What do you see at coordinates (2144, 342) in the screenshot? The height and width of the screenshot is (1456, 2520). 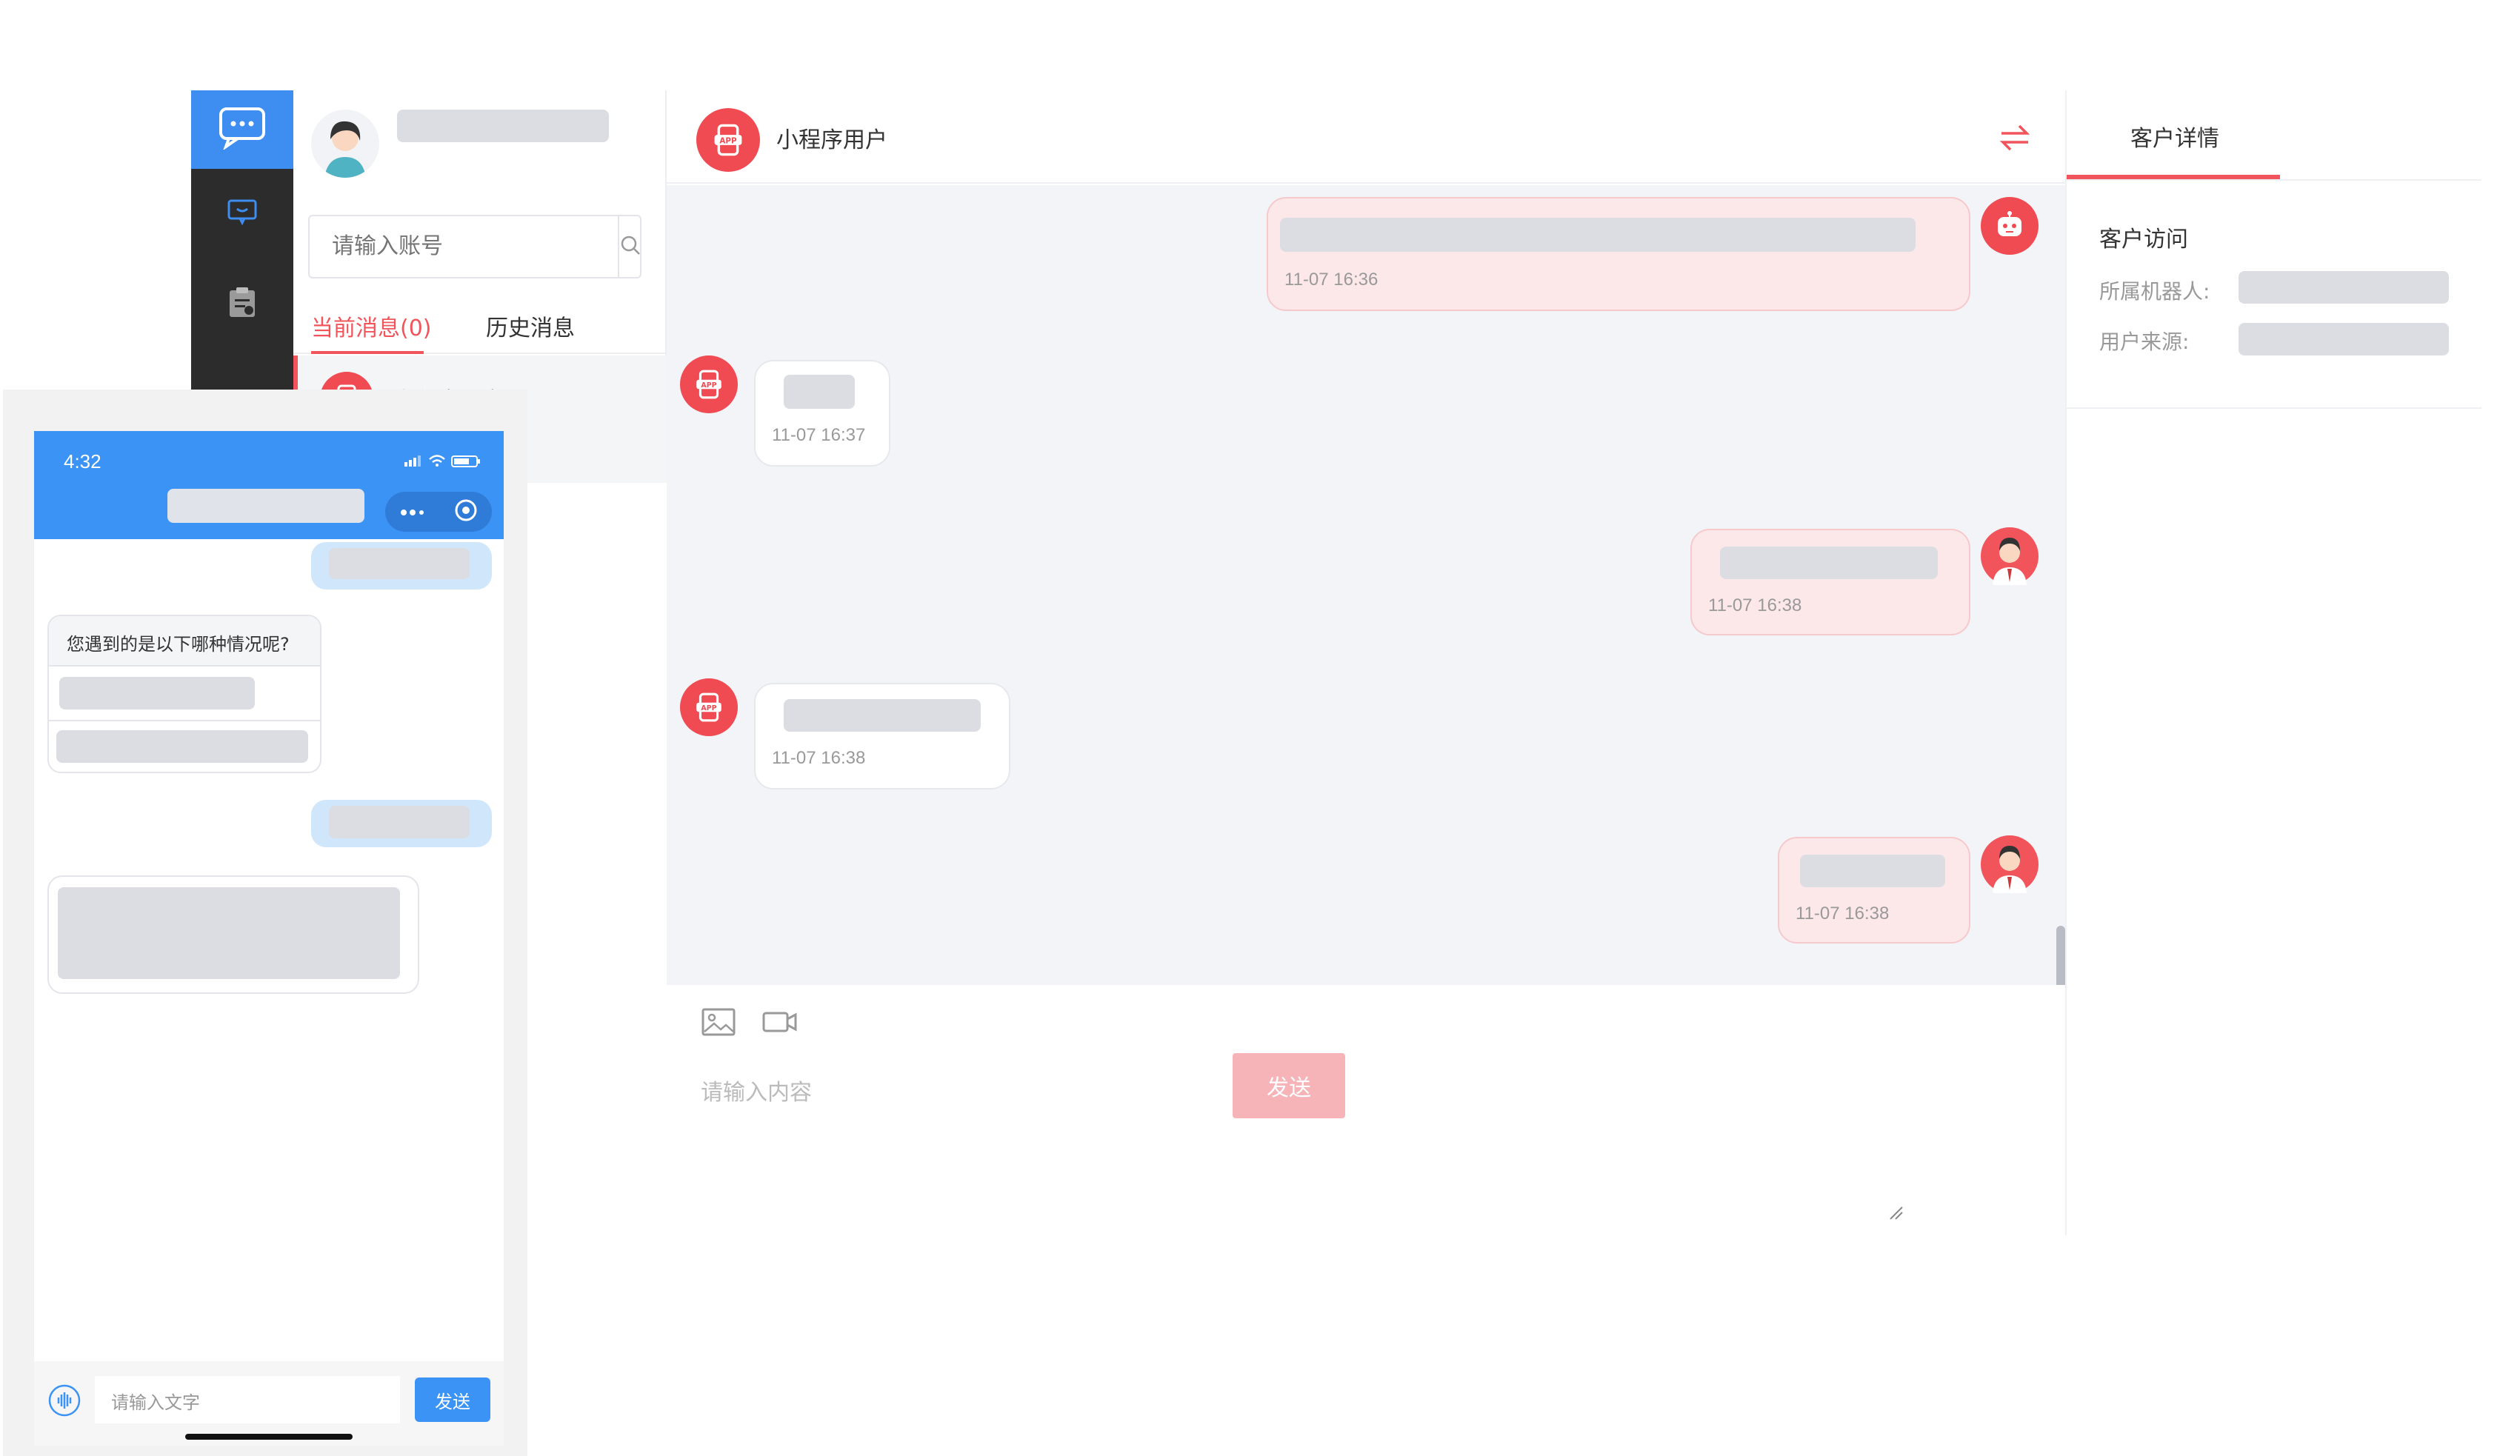 I see `field-label-source: 用户来源:` at bounding box center [2144, 342].